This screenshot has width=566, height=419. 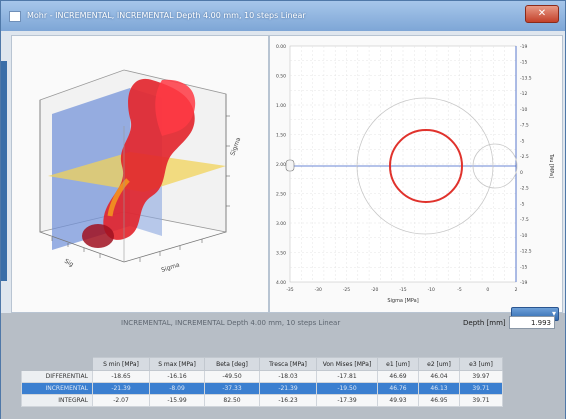 What do you see at coordinates (4, 171) in the screenshot?
I see `side-tab` at bounding box center [4, 171].